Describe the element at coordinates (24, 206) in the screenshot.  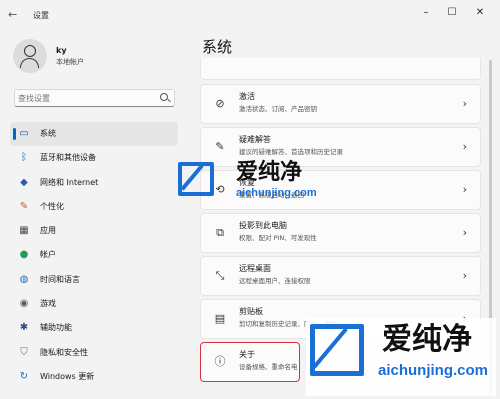
I see `brush-icon: ✎` at that location.